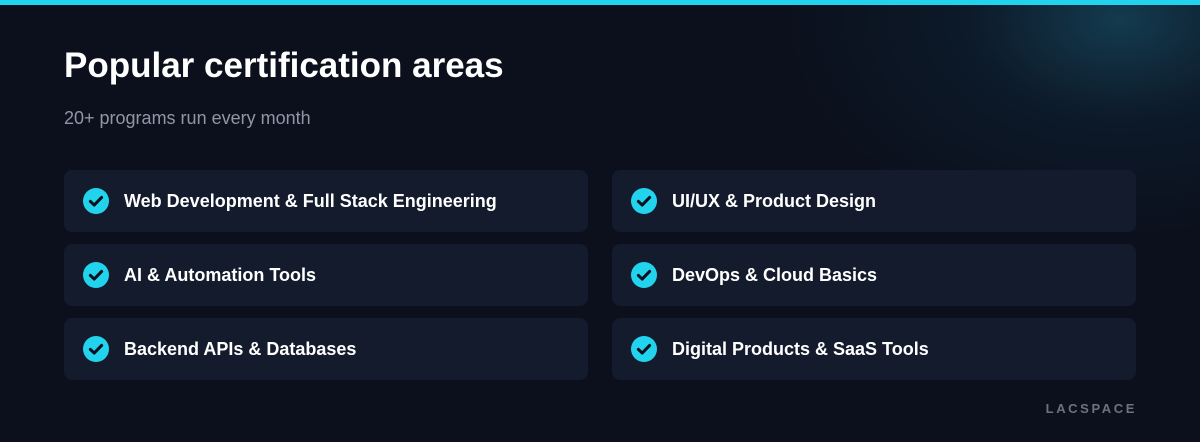 The height and width of the screenshot is (442, 1200). What do you see at coordinates (775, 274) in the screenshot?
I see `area-label: DevOps & Cloud Basics` at bounding box center [775, 274].